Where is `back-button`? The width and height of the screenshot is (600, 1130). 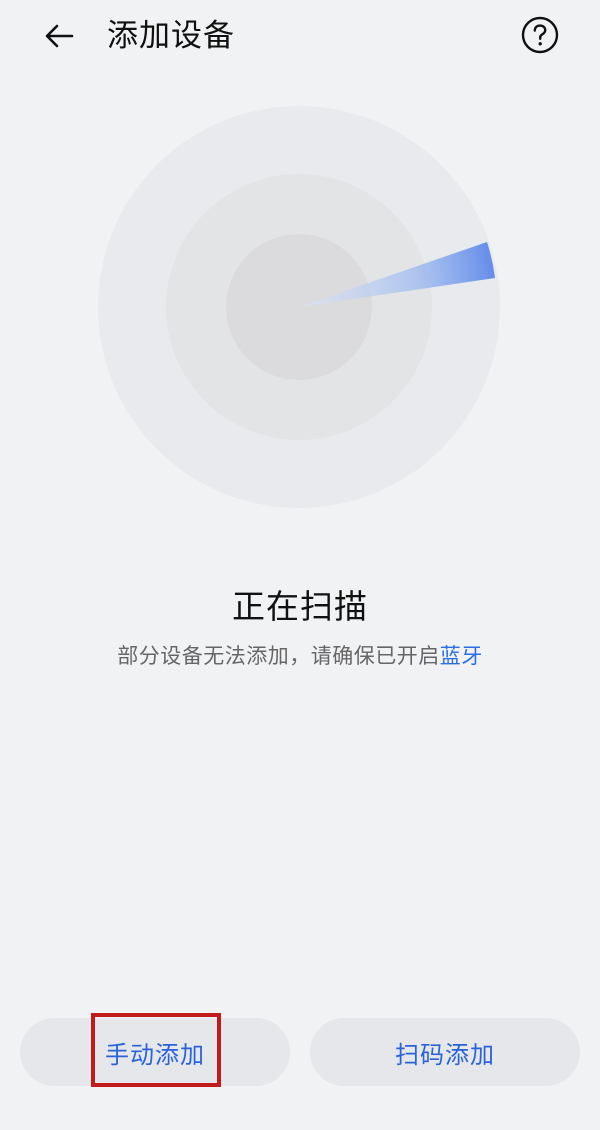 back-button is located at coordinates (60, 36).